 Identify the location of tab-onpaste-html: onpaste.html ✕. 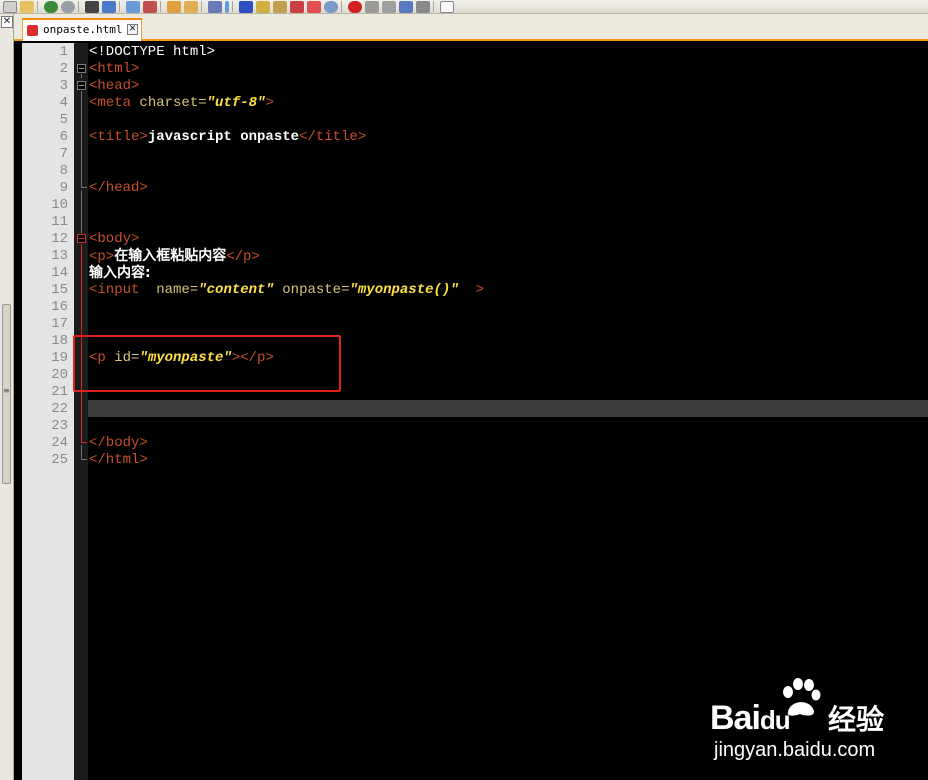
(82, 29).